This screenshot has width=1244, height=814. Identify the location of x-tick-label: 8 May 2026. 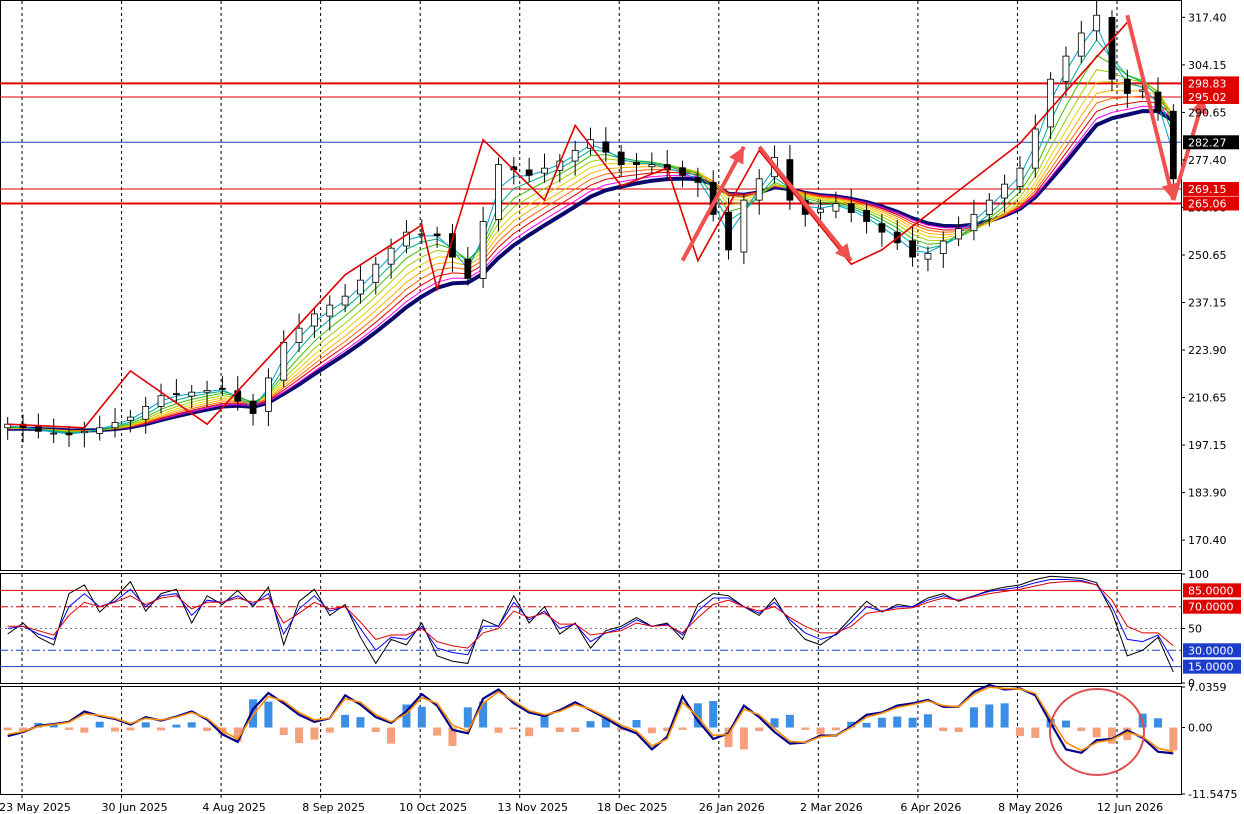
(1030, 807).